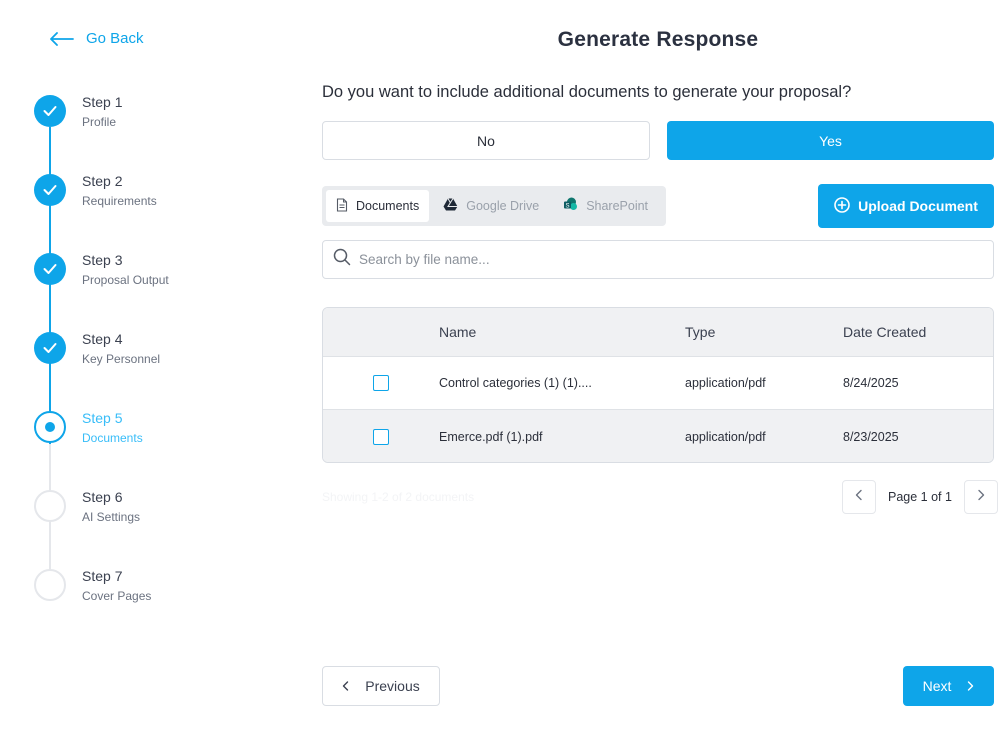 Image resolution: width=1007 pixels, height=740 pixels. Describe the element at coordinates (121, 359) in the screenshot. I see `step-subtitle: Key Personnel` at that location.